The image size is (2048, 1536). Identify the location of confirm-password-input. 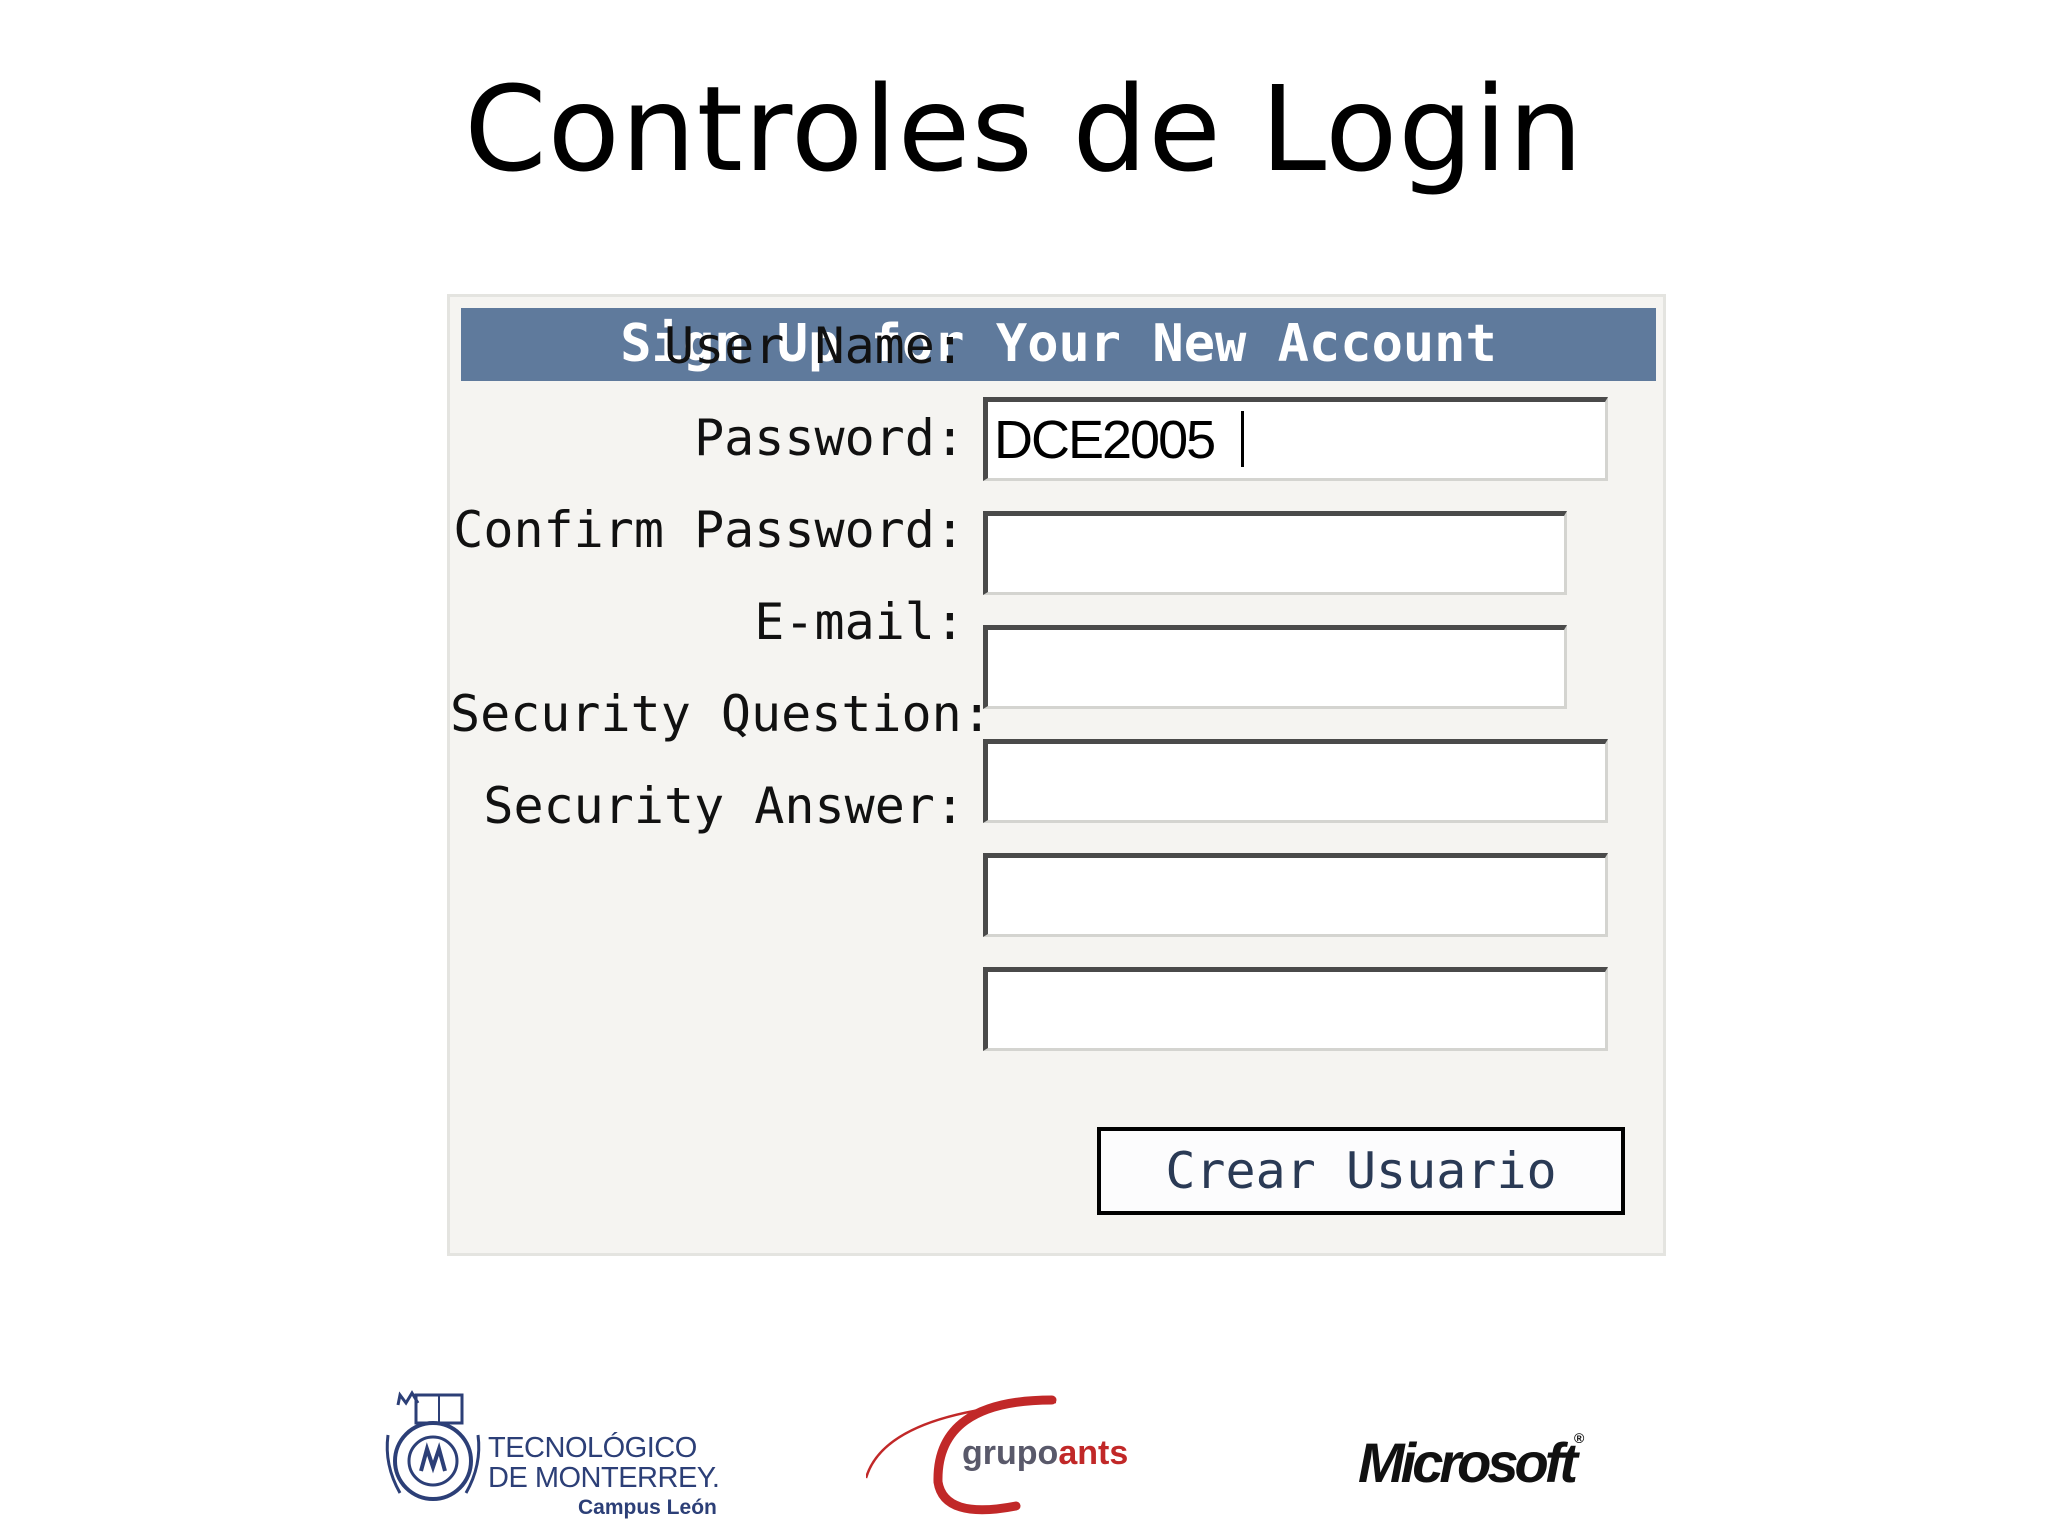
(1275, 667).